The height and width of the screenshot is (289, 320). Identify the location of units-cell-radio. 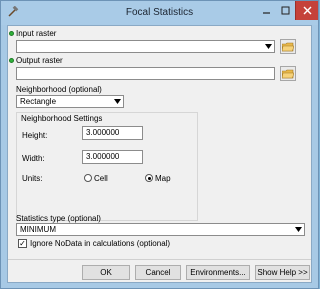
(88, 178).